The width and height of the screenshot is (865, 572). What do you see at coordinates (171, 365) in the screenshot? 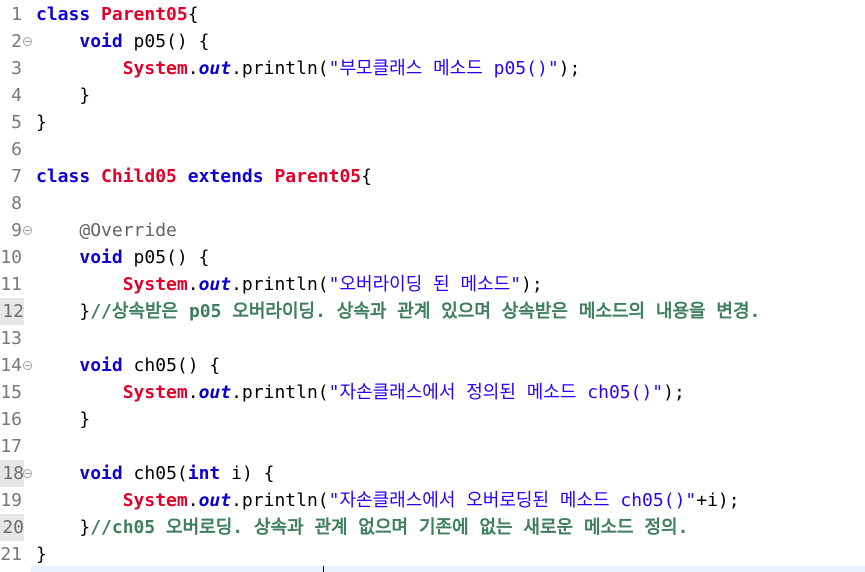
I see `code-token: ch05() {` at bounding box center [171, 365].